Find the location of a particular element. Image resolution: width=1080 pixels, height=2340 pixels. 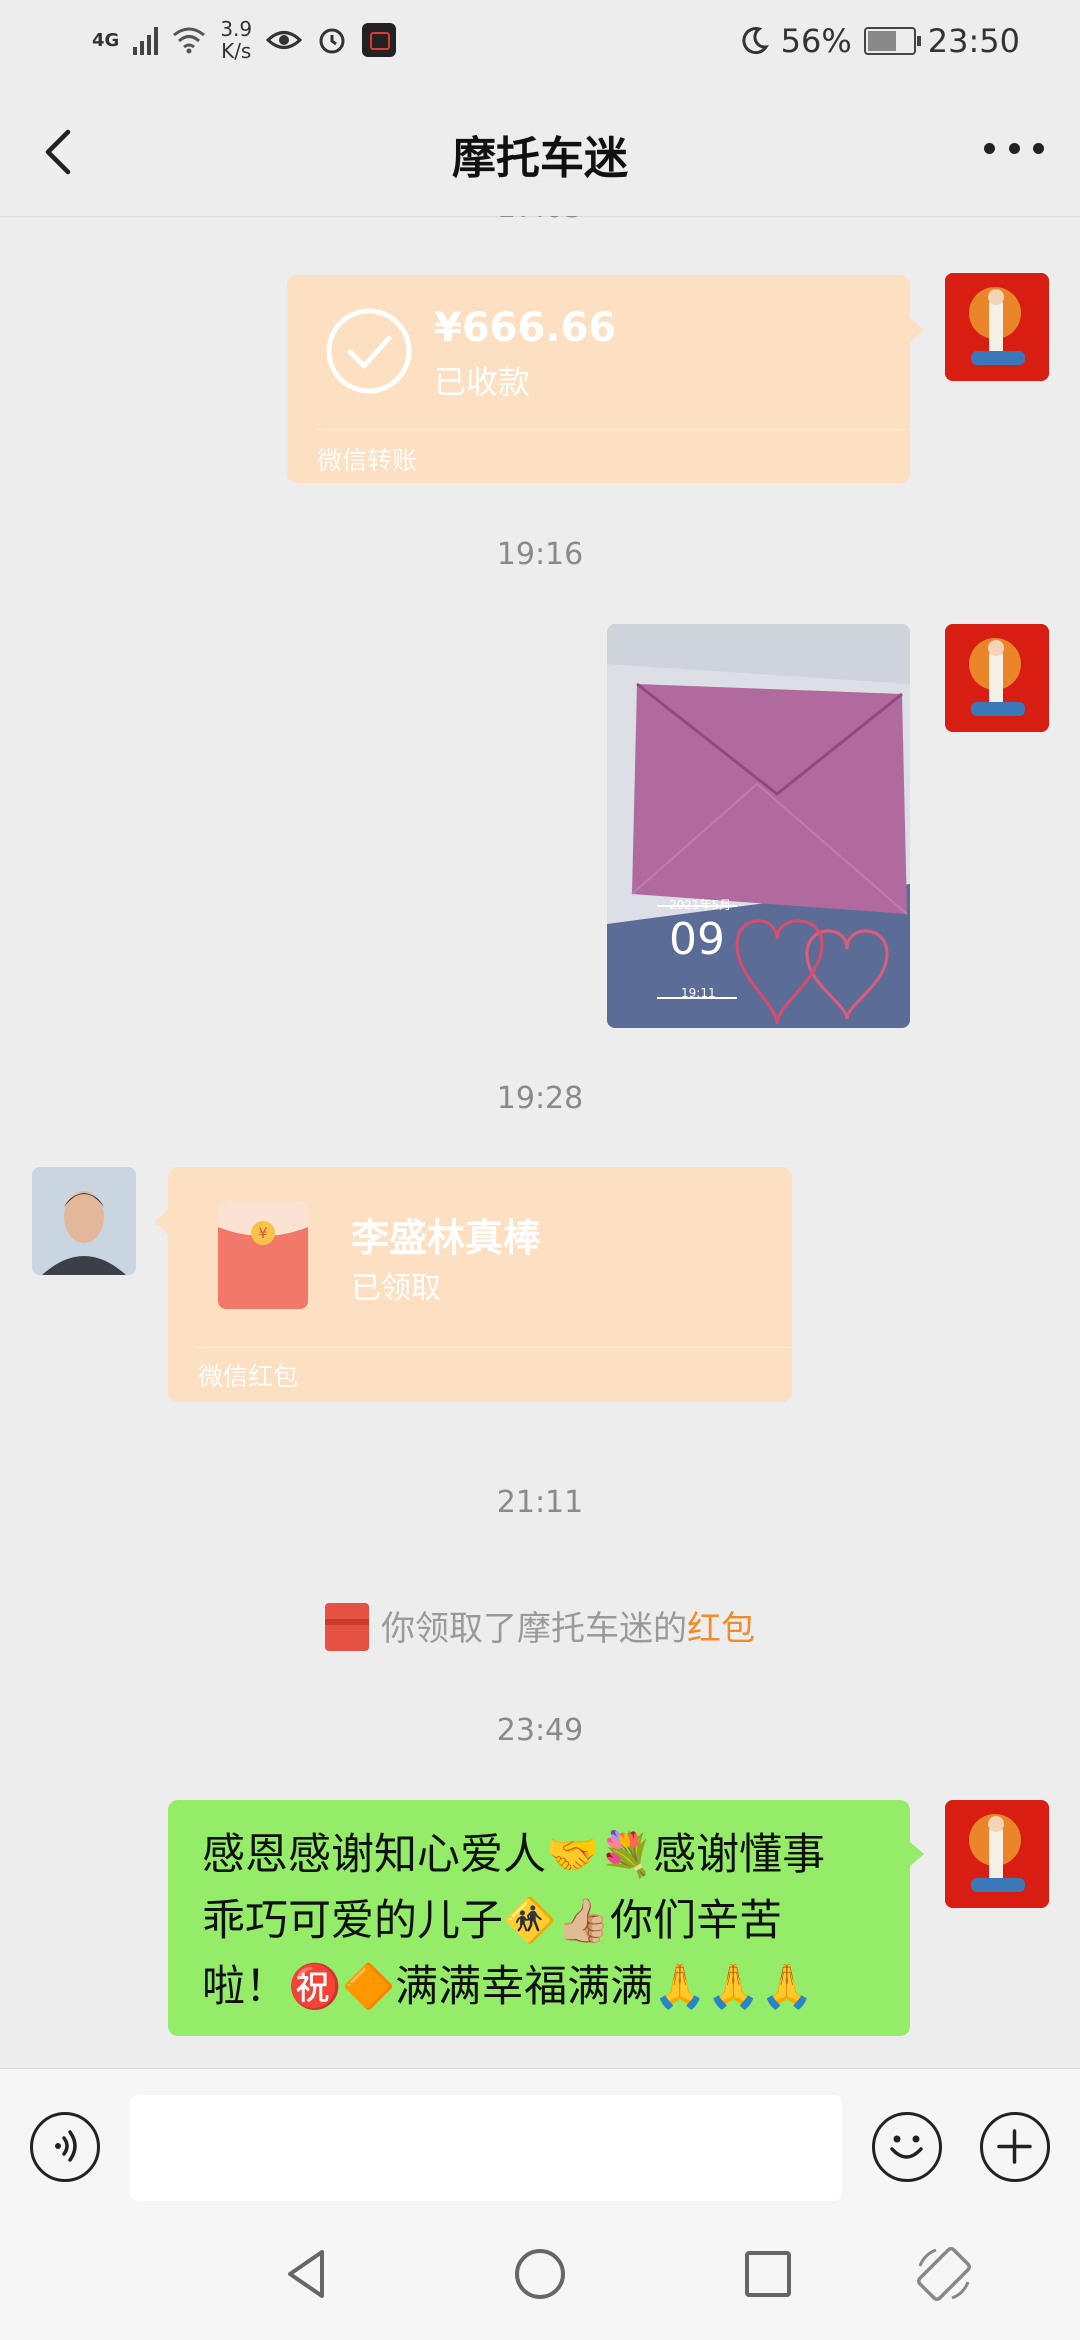

plus-icon is located at coordinates (1014, 2146).